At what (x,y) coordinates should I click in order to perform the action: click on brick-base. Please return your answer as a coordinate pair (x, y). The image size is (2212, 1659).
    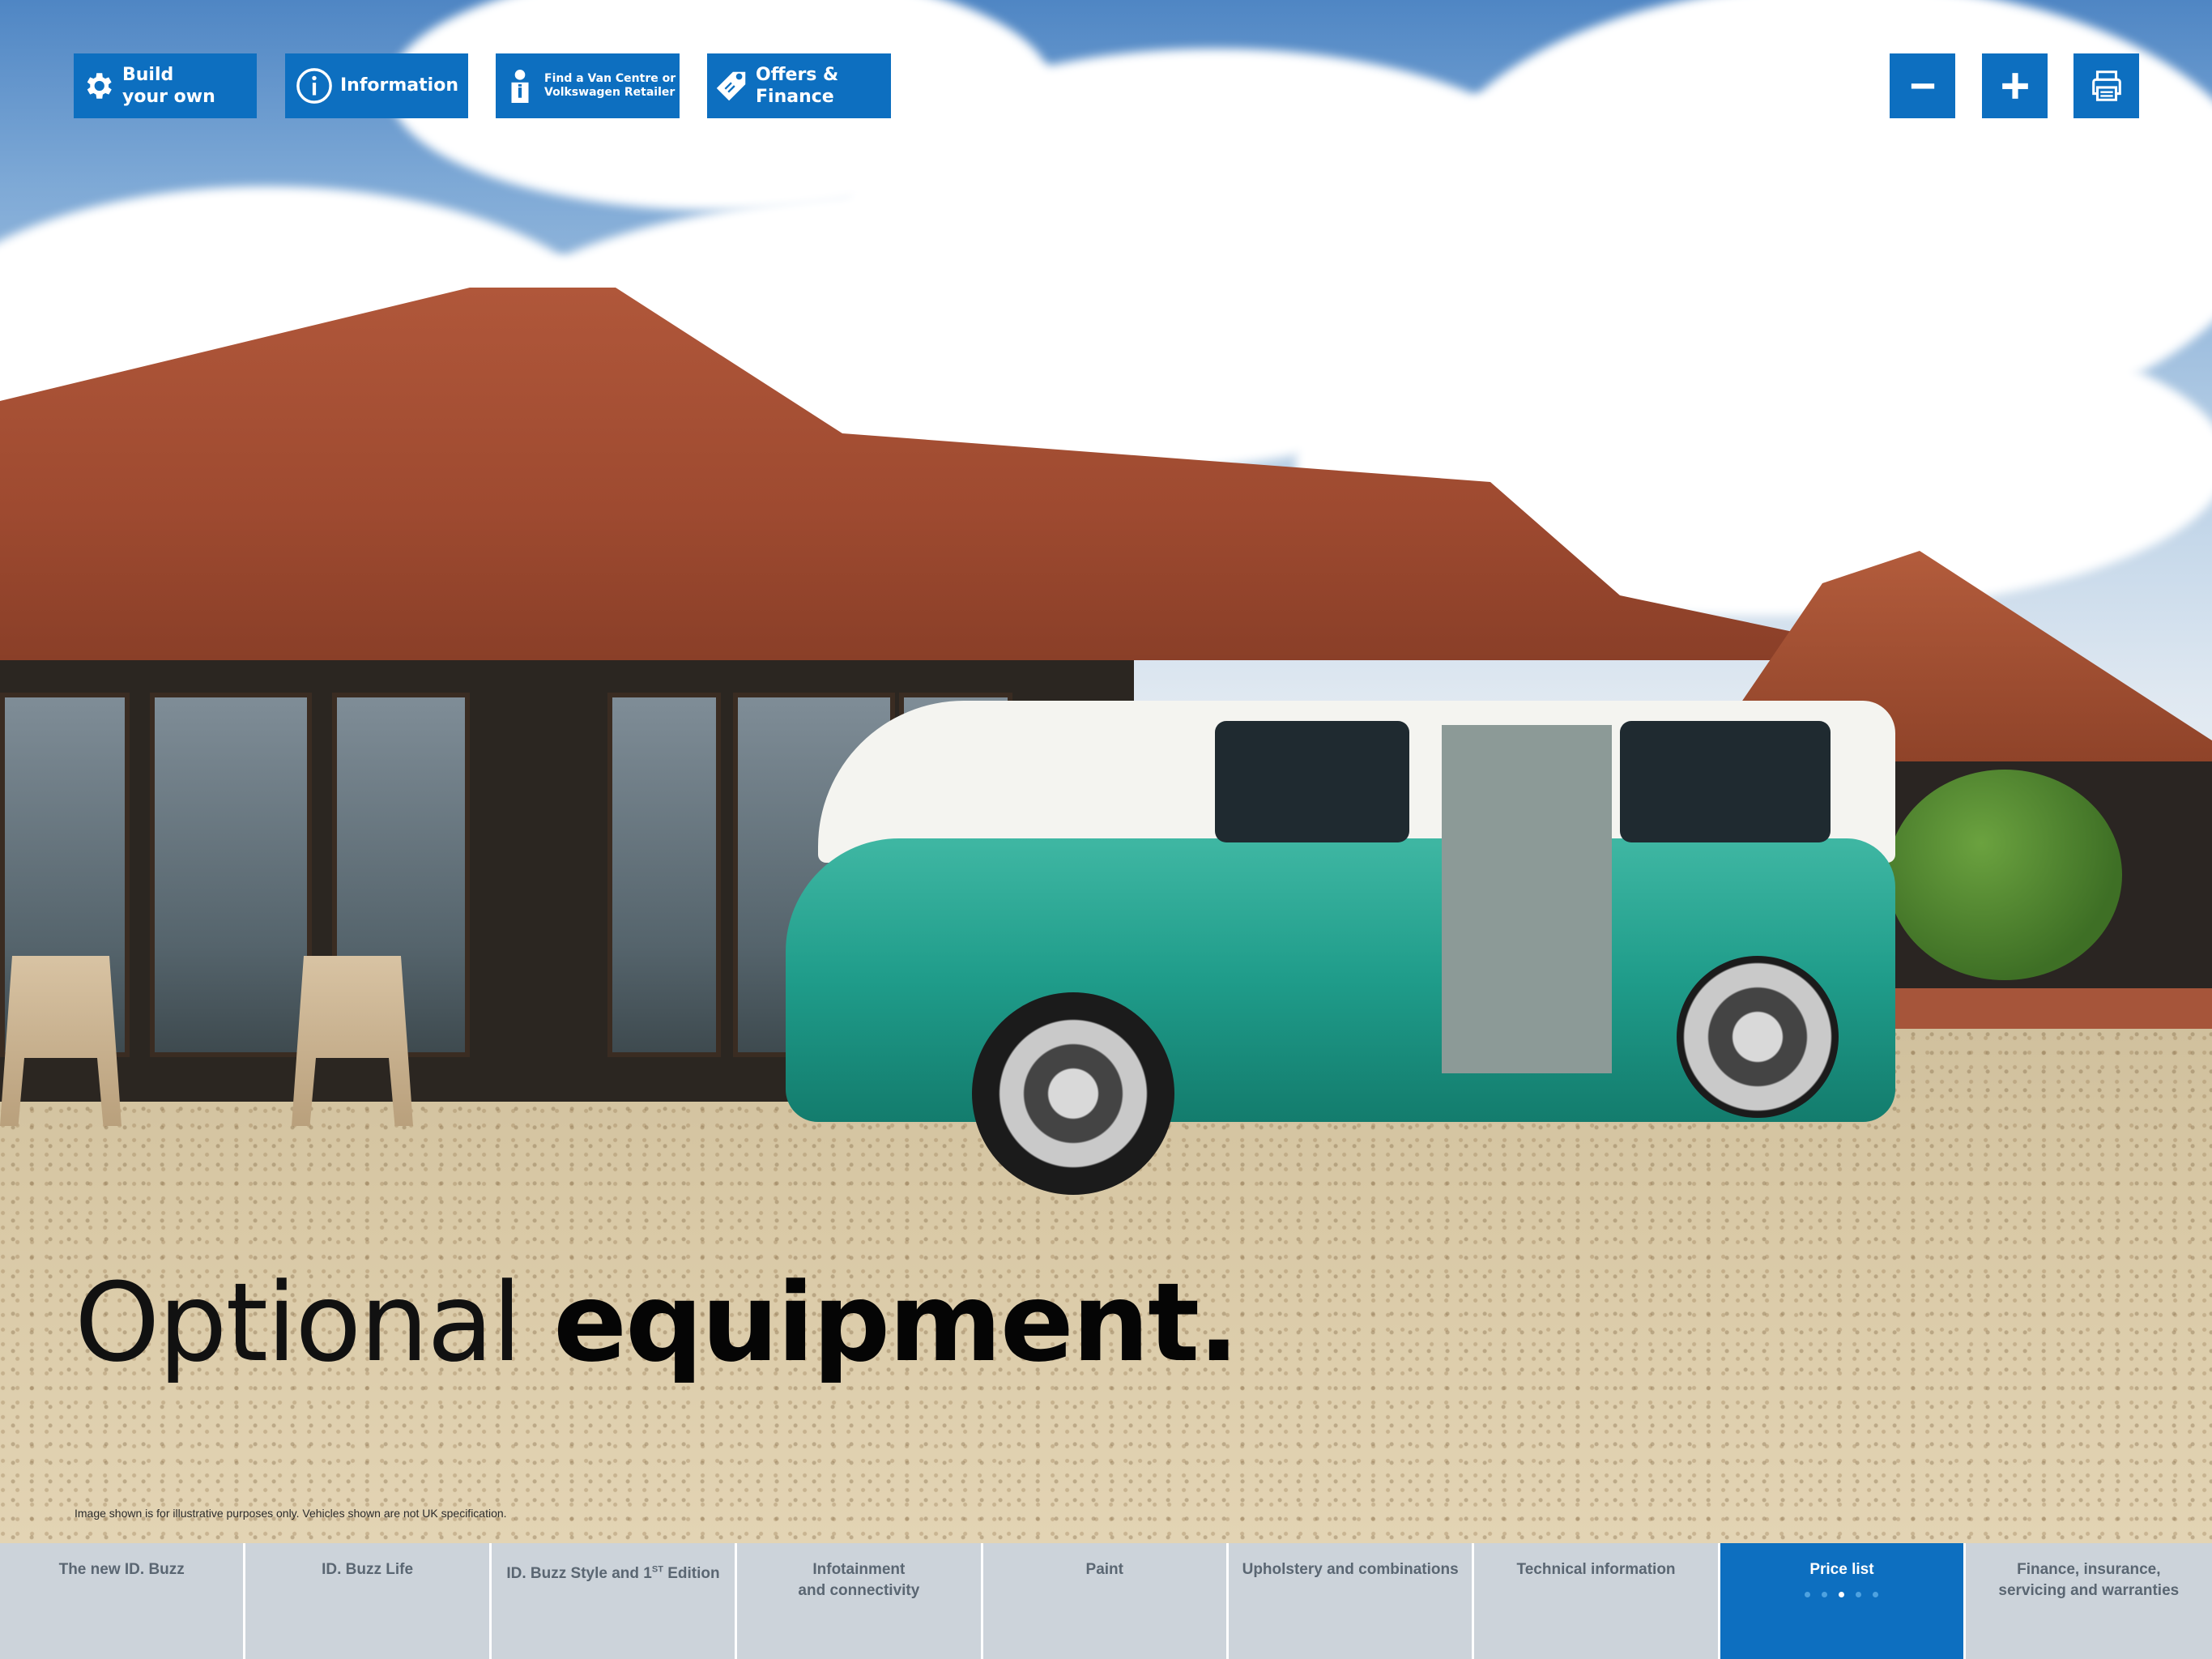
    Looking at the image, I should click on (2045, 1008).